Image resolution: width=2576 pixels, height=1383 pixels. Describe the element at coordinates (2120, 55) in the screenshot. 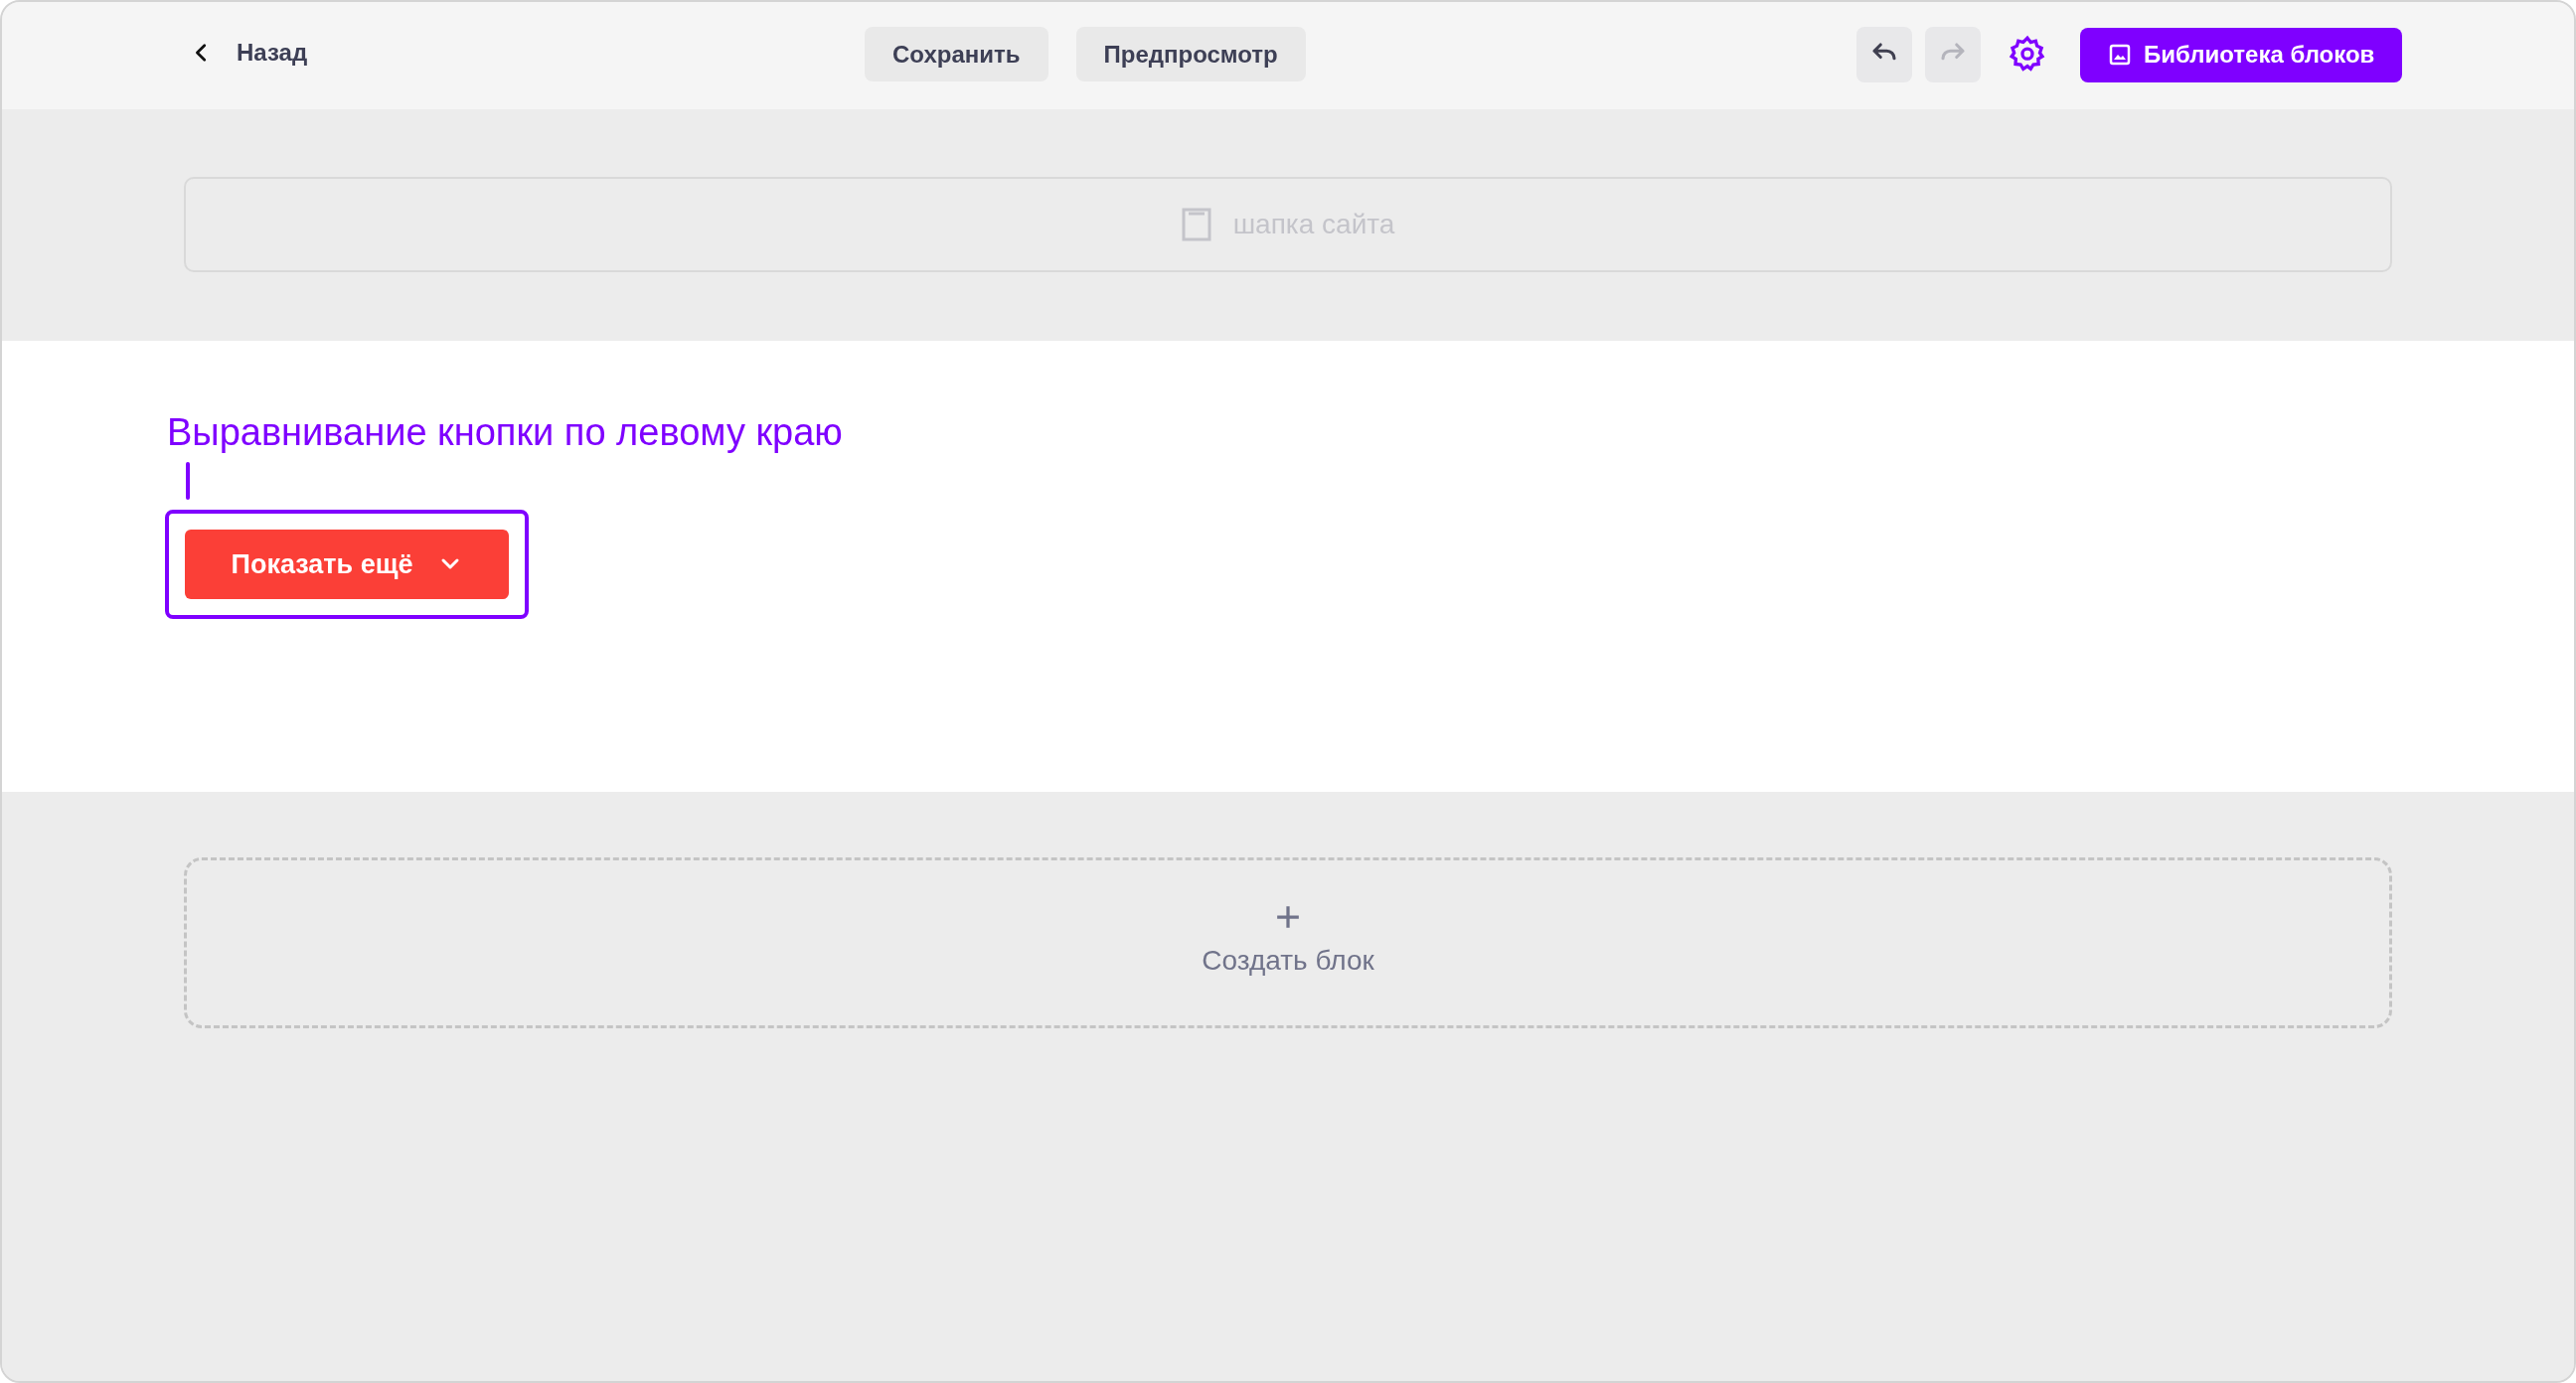

I see `image-icon` at that location.